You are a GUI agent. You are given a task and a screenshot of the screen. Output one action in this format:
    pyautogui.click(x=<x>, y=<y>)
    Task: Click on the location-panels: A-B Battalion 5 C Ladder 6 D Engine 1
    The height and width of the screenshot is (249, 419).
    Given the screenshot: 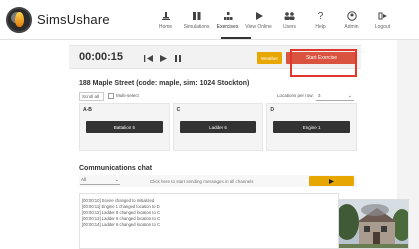 What is the action you would take?
    pyautogui.click(x=218, y=127)
    